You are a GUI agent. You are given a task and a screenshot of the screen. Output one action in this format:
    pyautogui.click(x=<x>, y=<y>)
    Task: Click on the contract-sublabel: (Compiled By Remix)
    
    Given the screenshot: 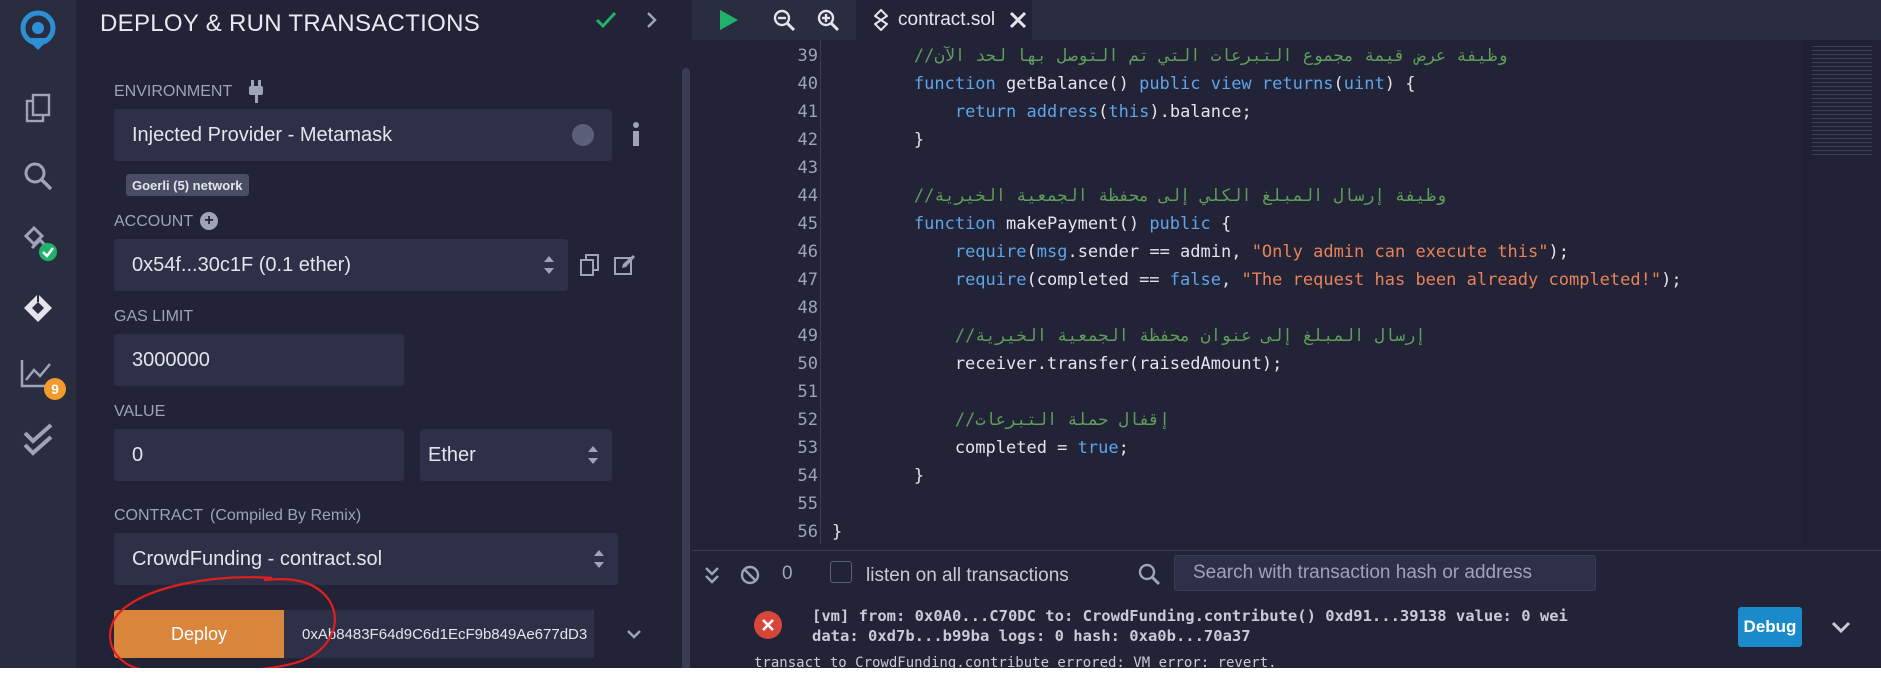 What is the action you would take?
    pyautogui.click(x=286, y=515)
    